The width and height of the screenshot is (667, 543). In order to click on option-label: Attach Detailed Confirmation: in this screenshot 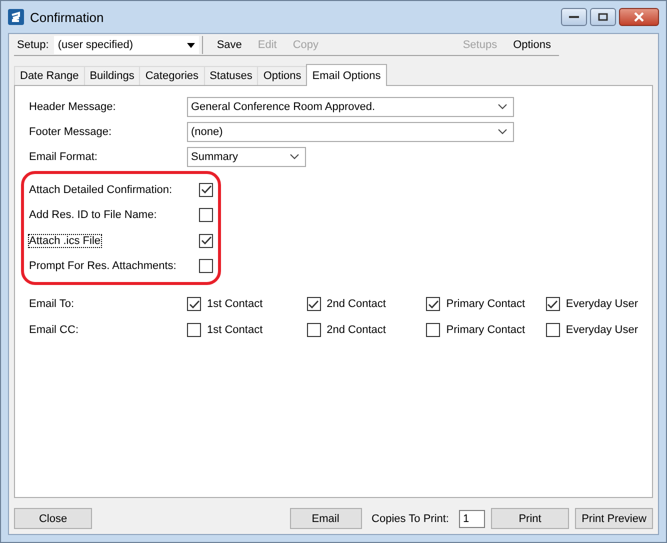, I will do `click(100, 190)`.